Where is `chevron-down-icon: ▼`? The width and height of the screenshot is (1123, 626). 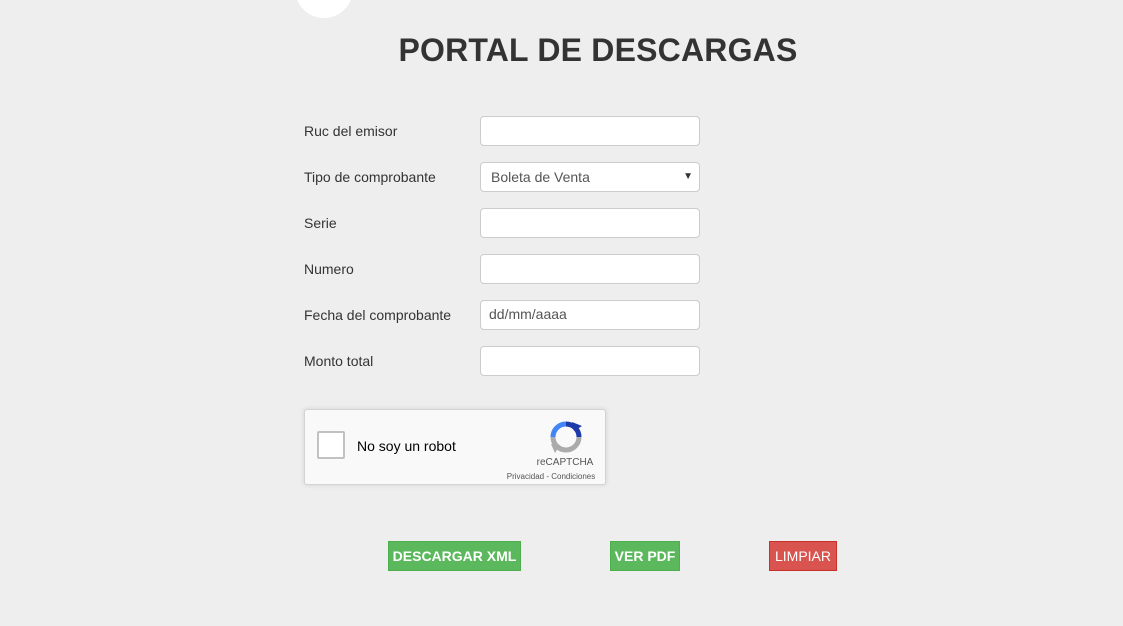
chevron-down-icon: ▼ is located at coordinates (688, 176).